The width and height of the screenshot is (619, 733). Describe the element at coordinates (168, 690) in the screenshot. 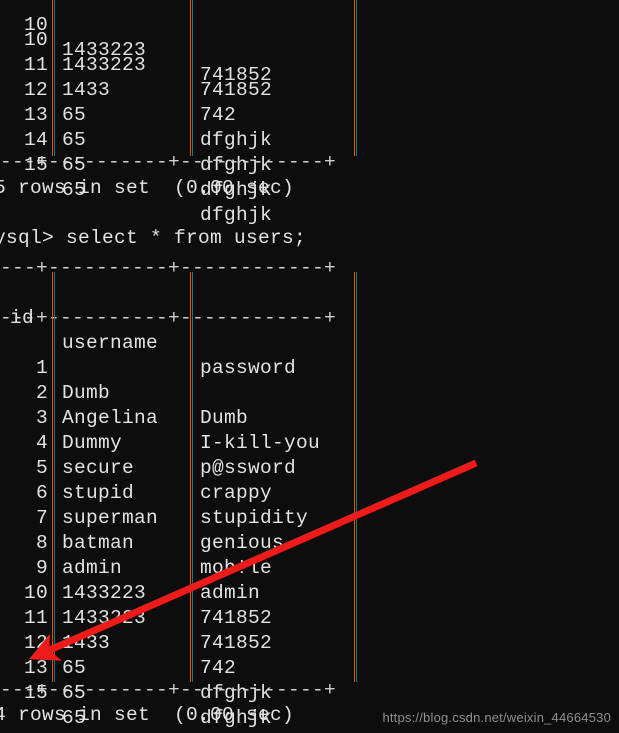

I see `table-rule-bottom: ----+----------+------------+` at that location.